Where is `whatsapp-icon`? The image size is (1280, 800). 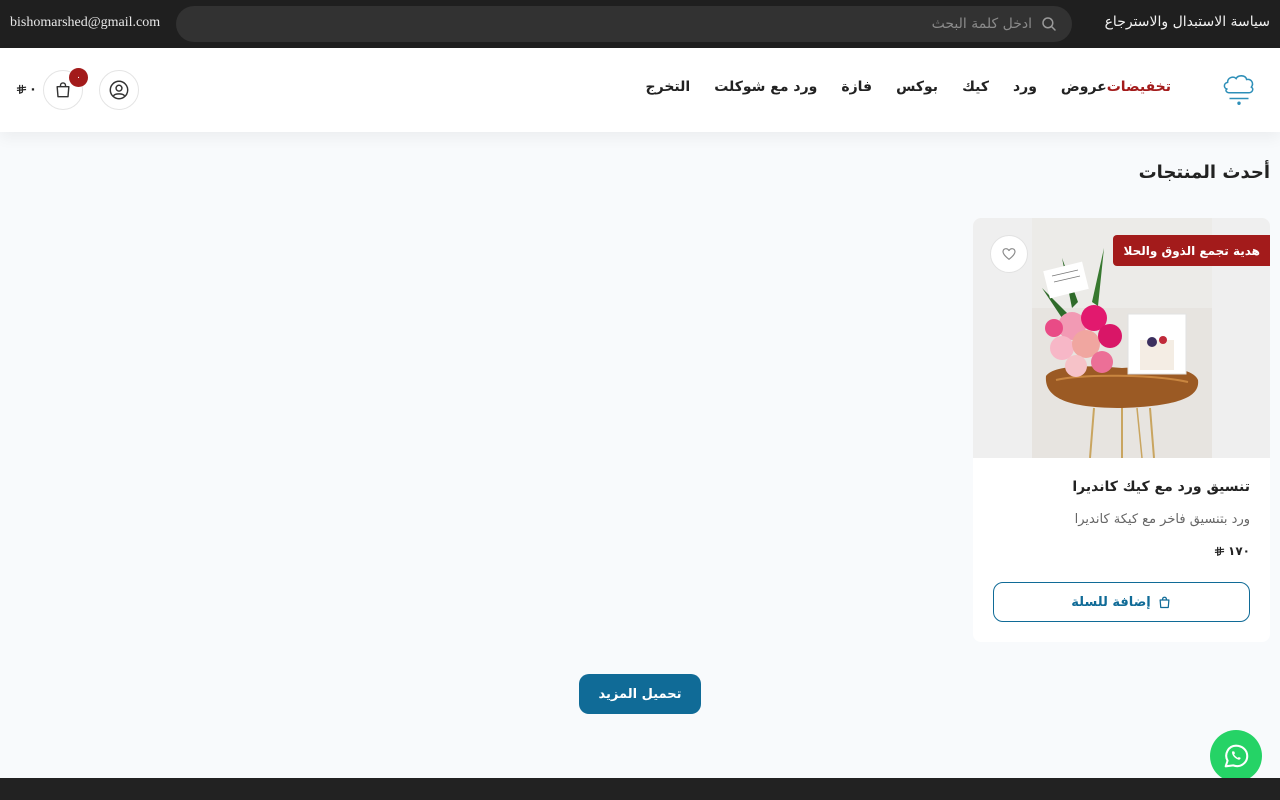 whatsapp-icon is located at coordinates (1236, 756).